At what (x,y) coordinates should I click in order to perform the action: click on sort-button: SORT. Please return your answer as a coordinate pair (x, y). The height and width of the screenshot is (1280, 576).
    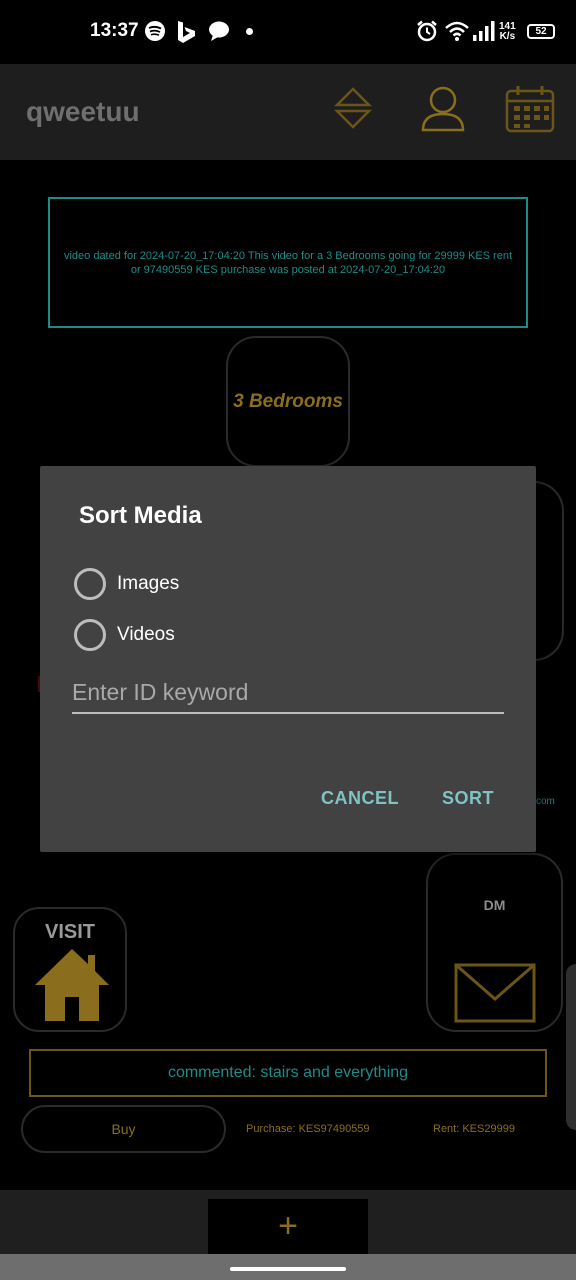
    Looking at the image, I should click on (468, 798).